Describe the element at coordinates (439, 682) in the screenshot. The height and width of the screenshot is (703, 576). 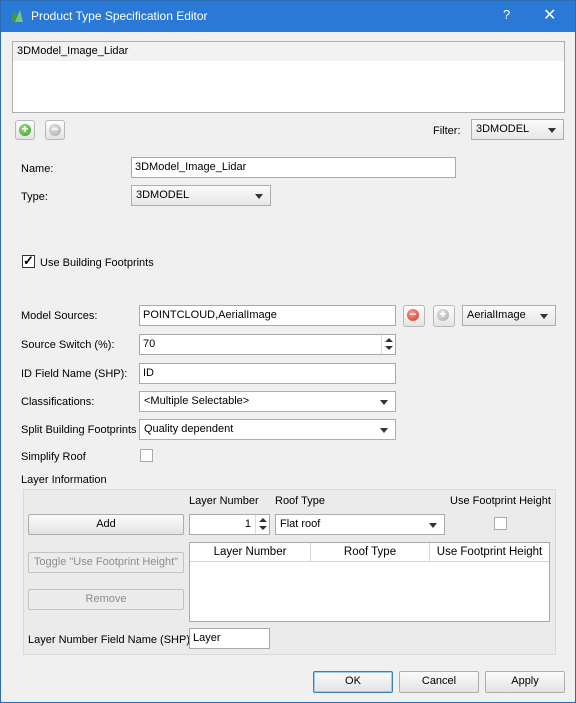
I see `cancel-button: Cancel` at that location.